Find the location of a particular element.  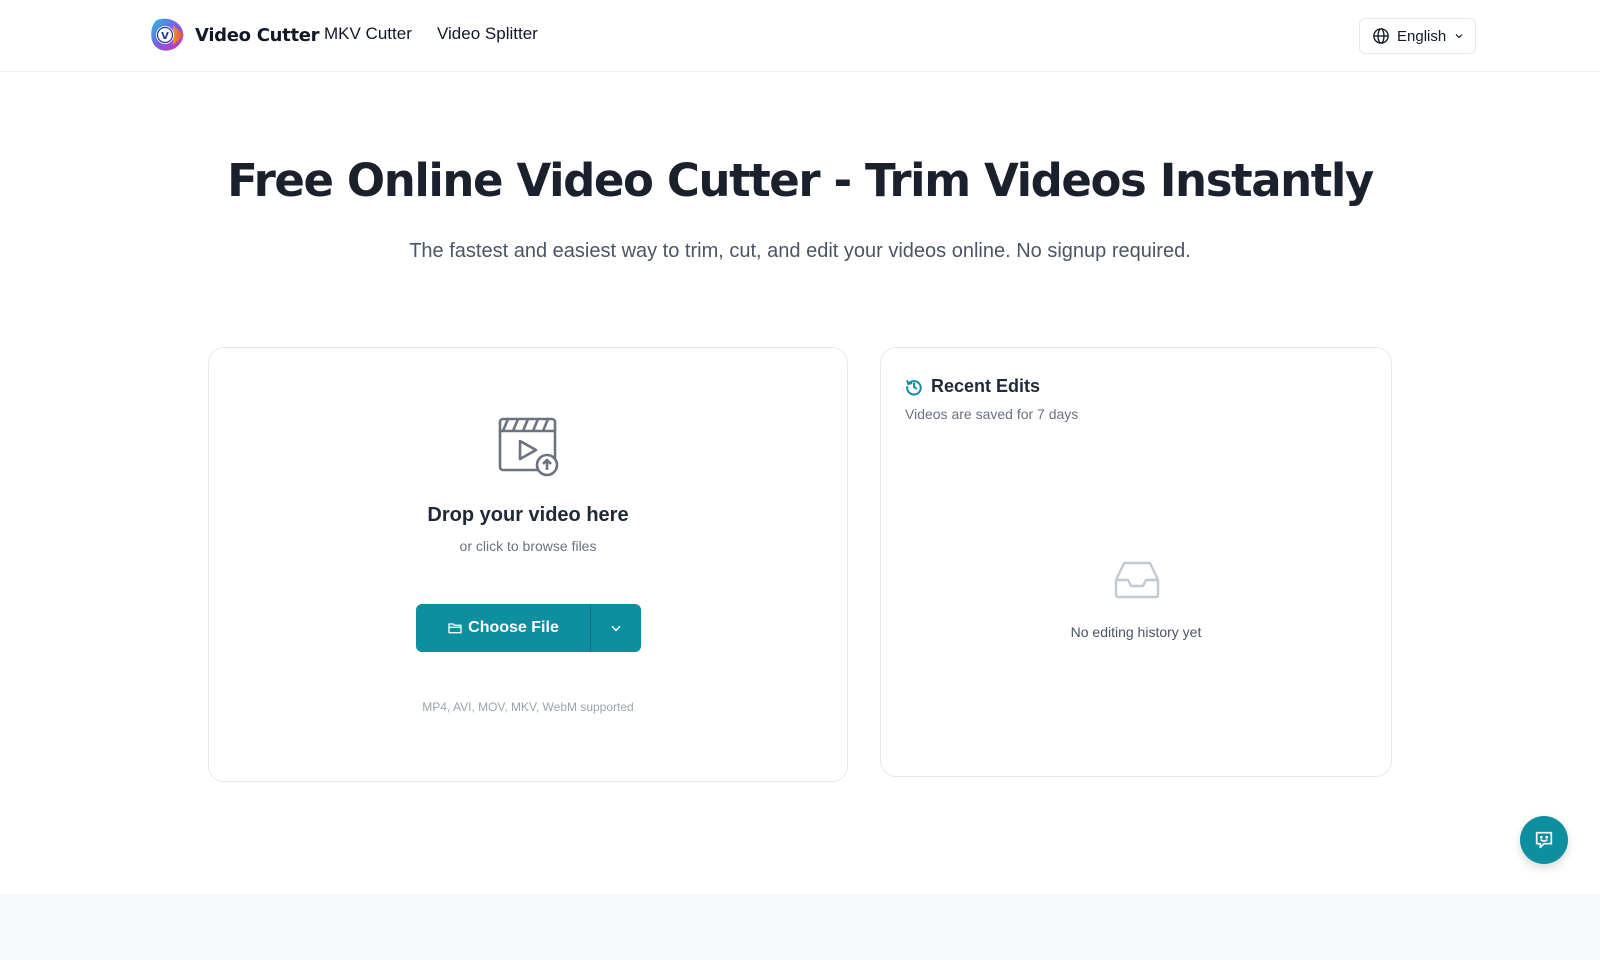

chat-icon is located at coordinates (1544, 840).